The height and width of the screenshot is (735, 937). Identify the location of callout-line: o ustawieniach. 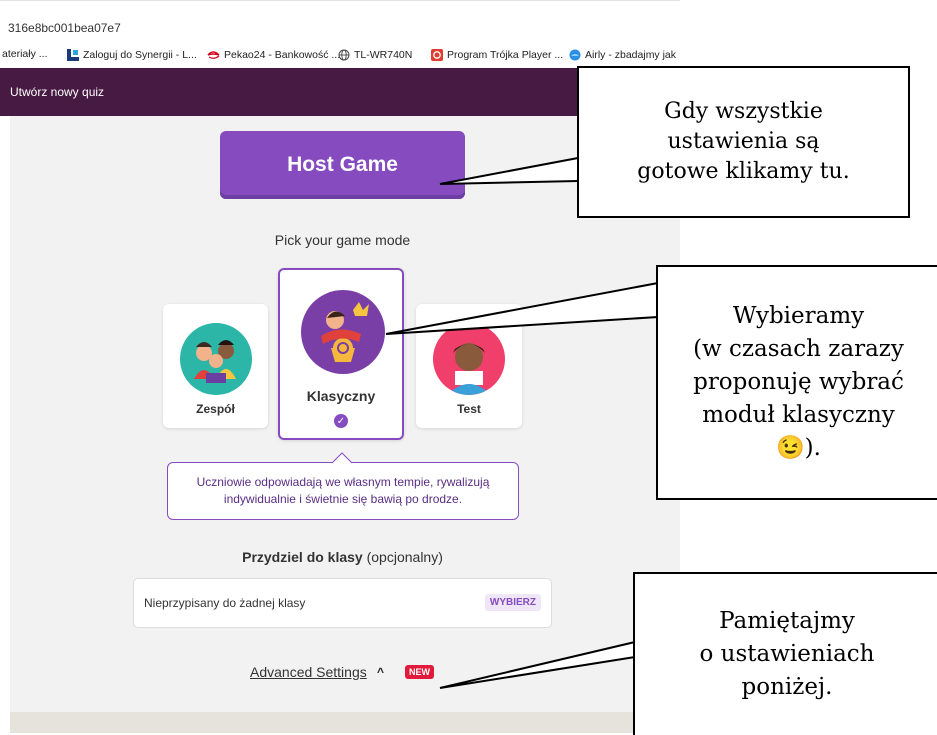
(787, 654).